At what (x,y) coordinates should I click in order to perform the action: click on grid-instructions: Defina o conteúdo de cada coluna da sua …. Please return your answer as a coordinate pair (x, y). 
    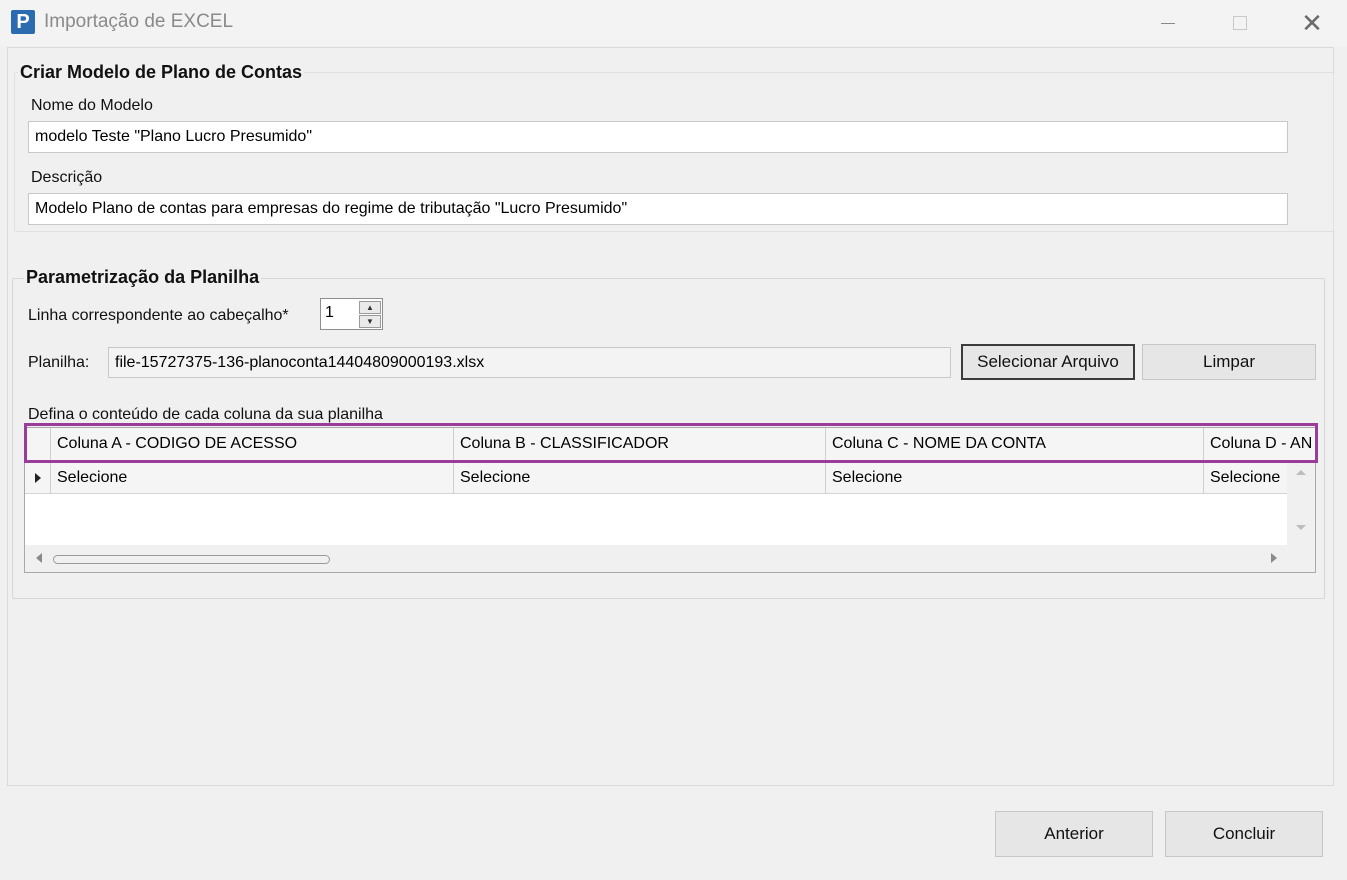
    Looking at the image, I should click on (205, 414).